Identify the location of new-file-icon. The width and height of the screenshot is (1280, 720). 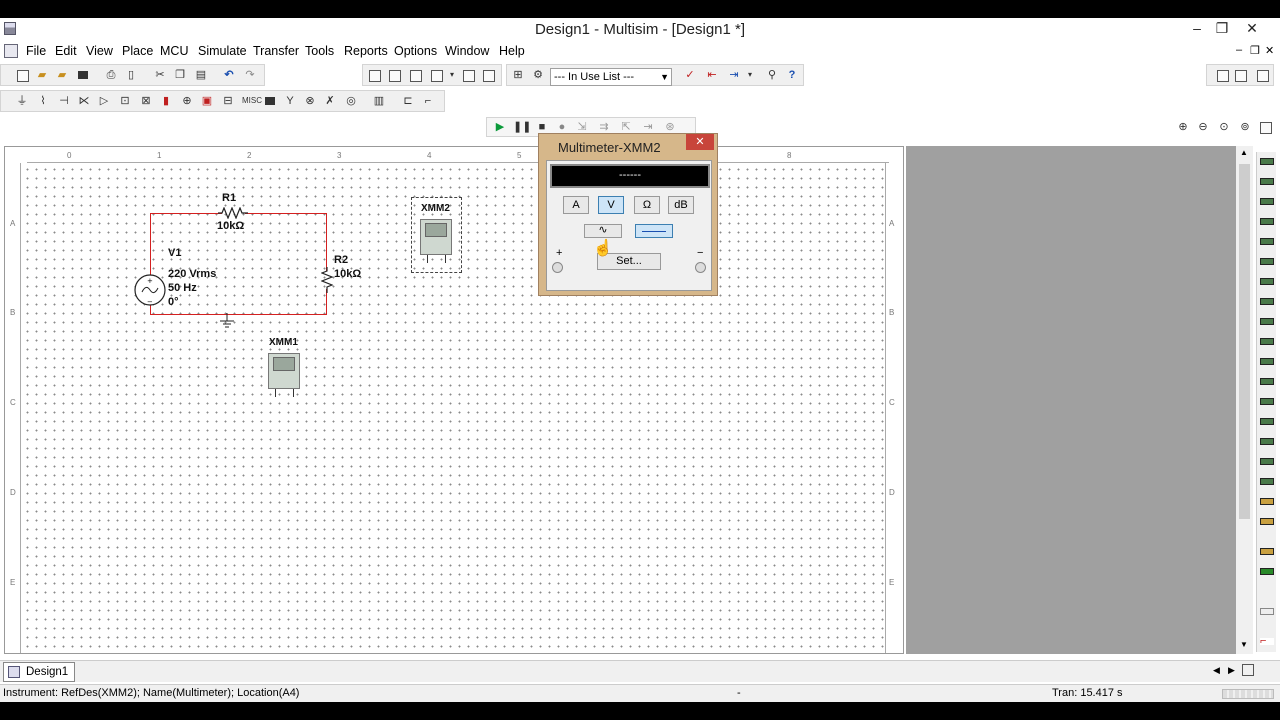
(22, 75).